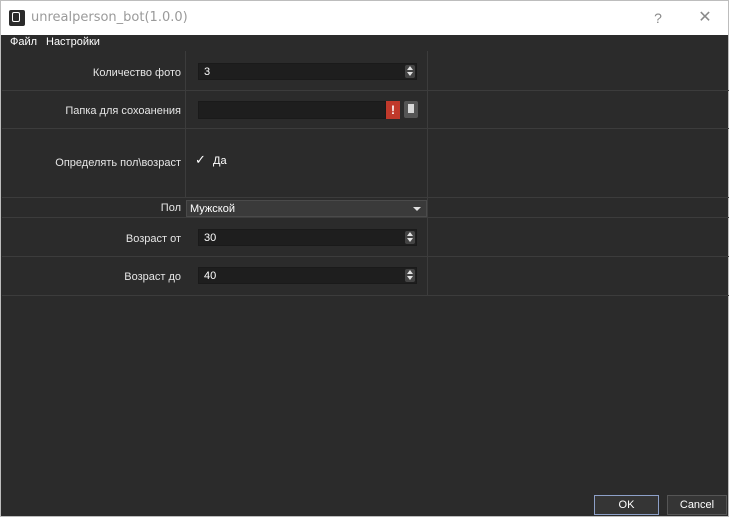 This screenshot has height=518, width=730. I want to click on age-from-stepper, so click(410, 237).